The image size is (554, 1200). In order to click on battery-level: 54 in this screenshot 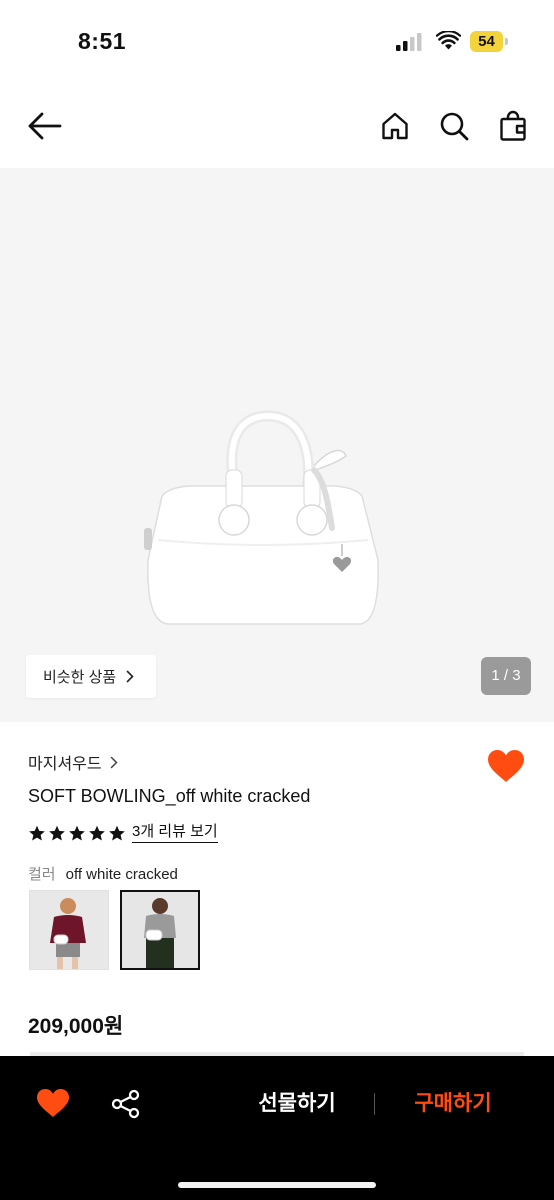, I will do `click(486, 41)`.